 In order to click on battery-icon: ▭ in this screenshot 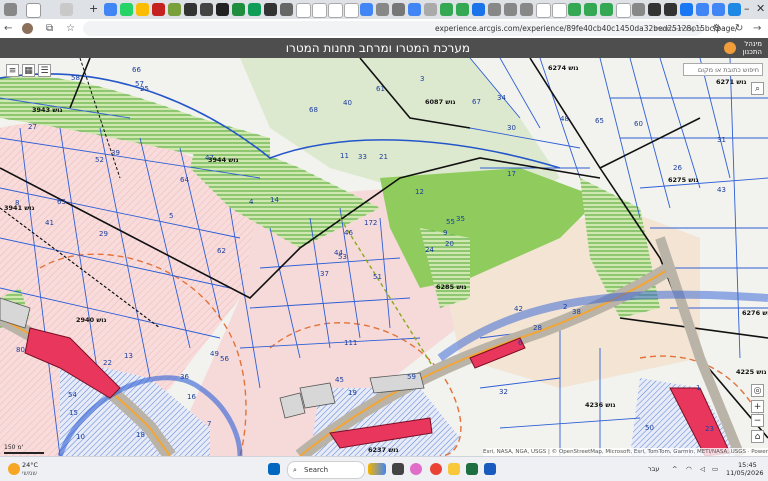, I will do `click(715, 469)`.